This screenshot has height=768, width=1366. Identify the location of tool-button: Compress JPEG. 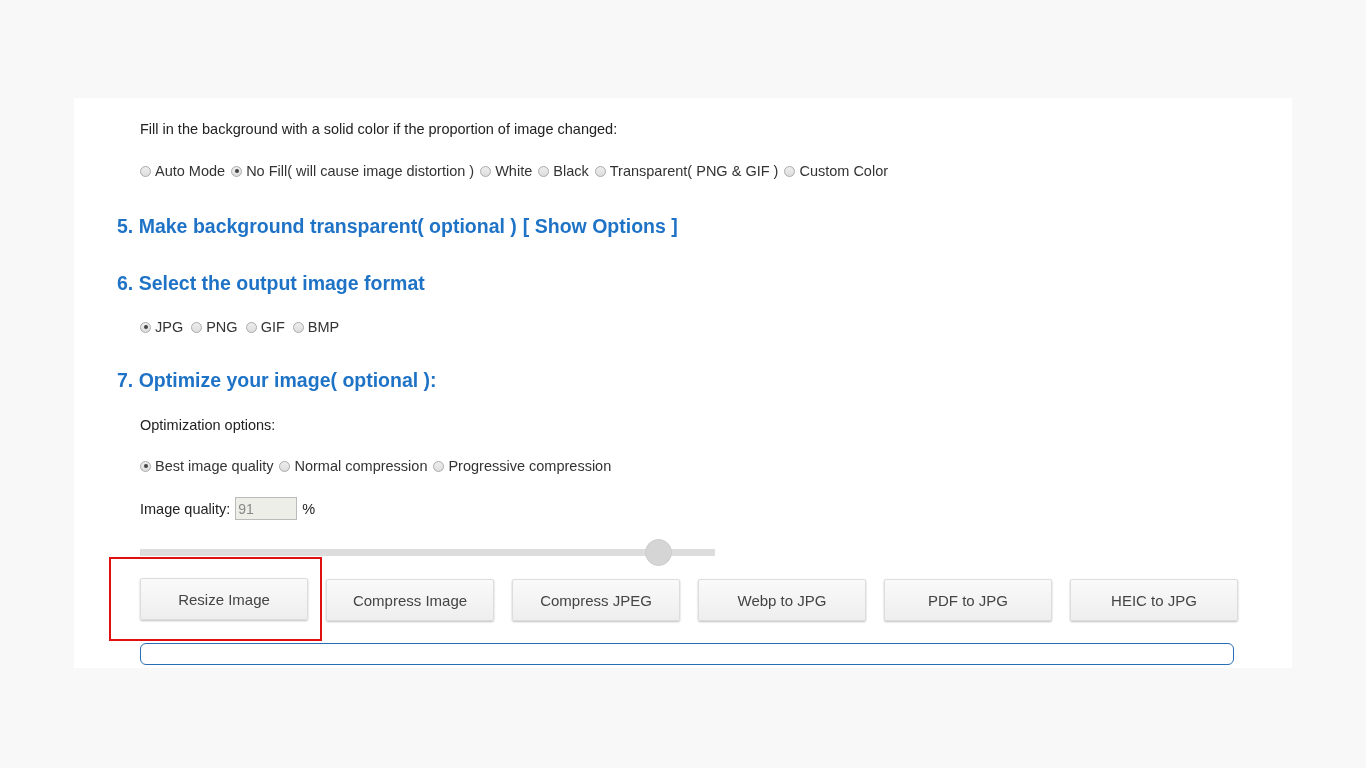
(596, 600).